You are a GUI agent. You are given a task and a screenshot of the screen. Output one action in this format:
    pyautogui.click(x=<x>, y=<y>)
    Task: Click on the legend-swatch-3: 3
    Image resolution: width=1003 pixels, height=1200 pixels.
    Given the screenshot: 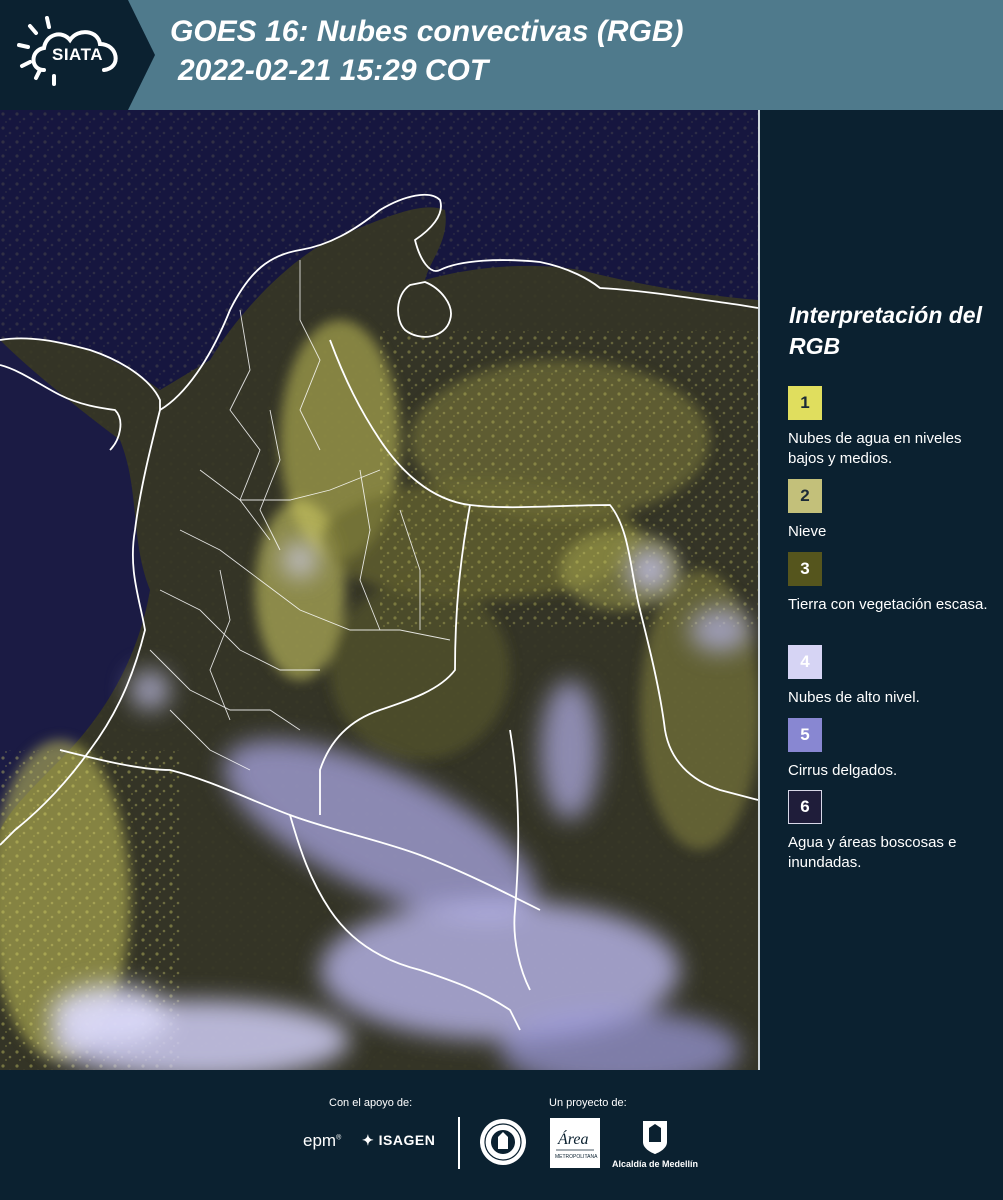 What is the action you would take?
    pyautogui.click(x=805, y=569)
    